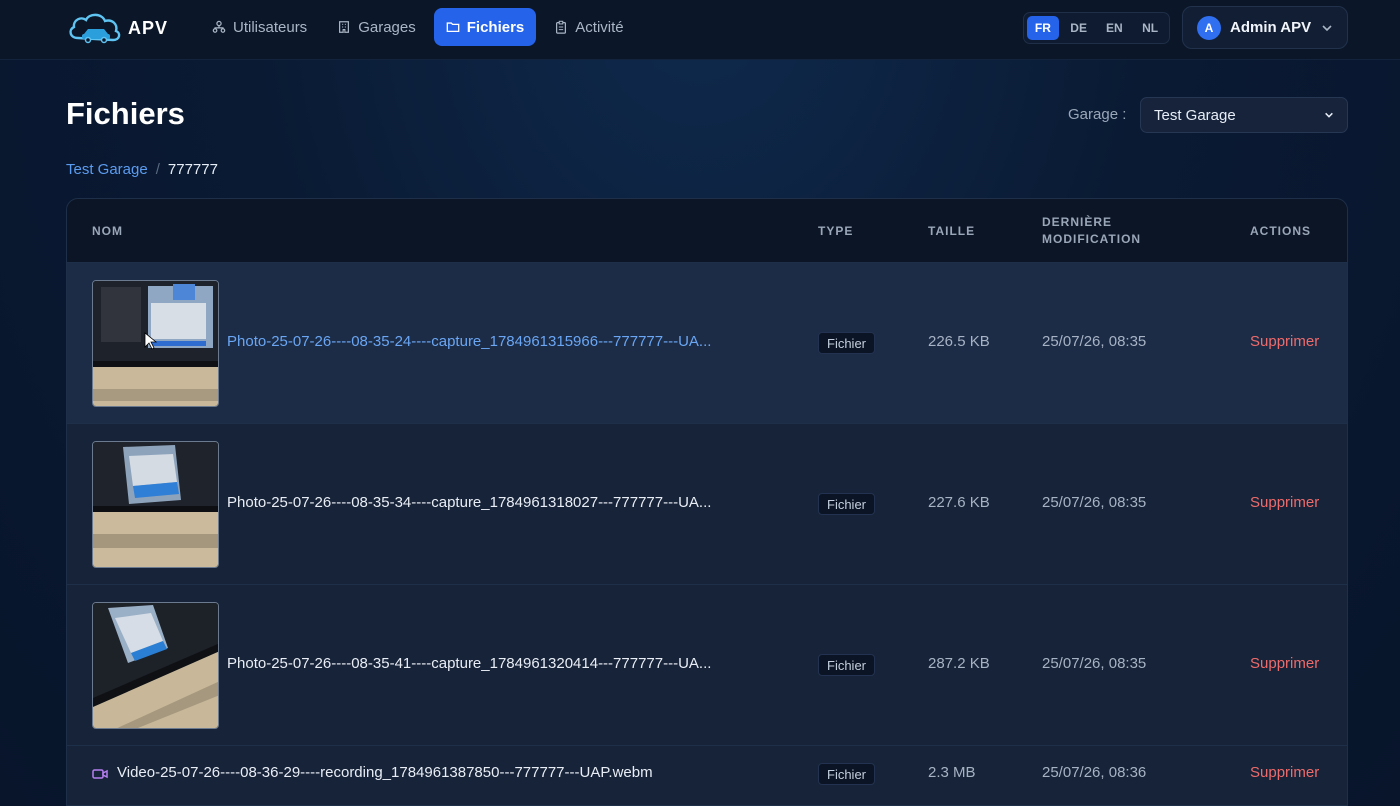 The width and height of the screenshot is (1400, 806). Describe the element at coordinates (107, 231) in the screenshot. I see `column-header-name: NOM` at that location.